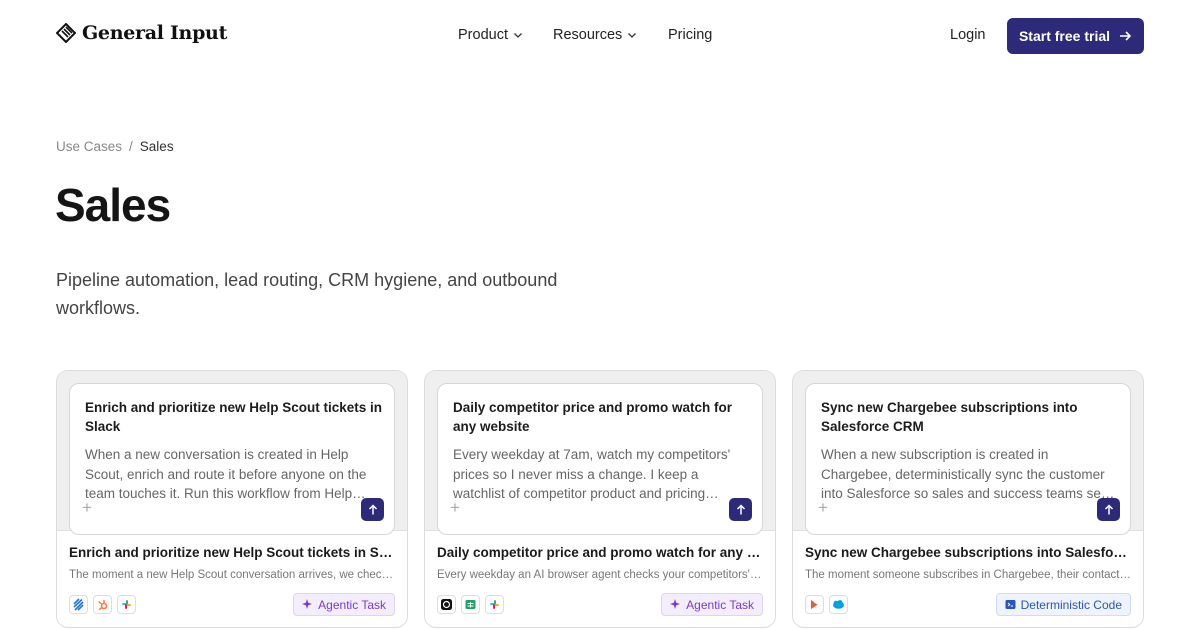 This screenshot has height=630, width=1200. Describe the element at coordinates (446, 604) in the screenshot. I see `openai-icon` at that location.